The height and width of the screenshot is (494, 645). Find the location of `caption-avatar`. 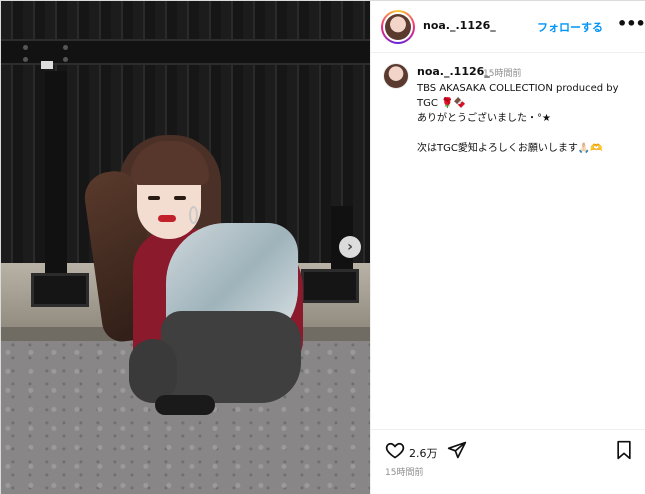

caption-avatar is located at coordinates (396, 76).